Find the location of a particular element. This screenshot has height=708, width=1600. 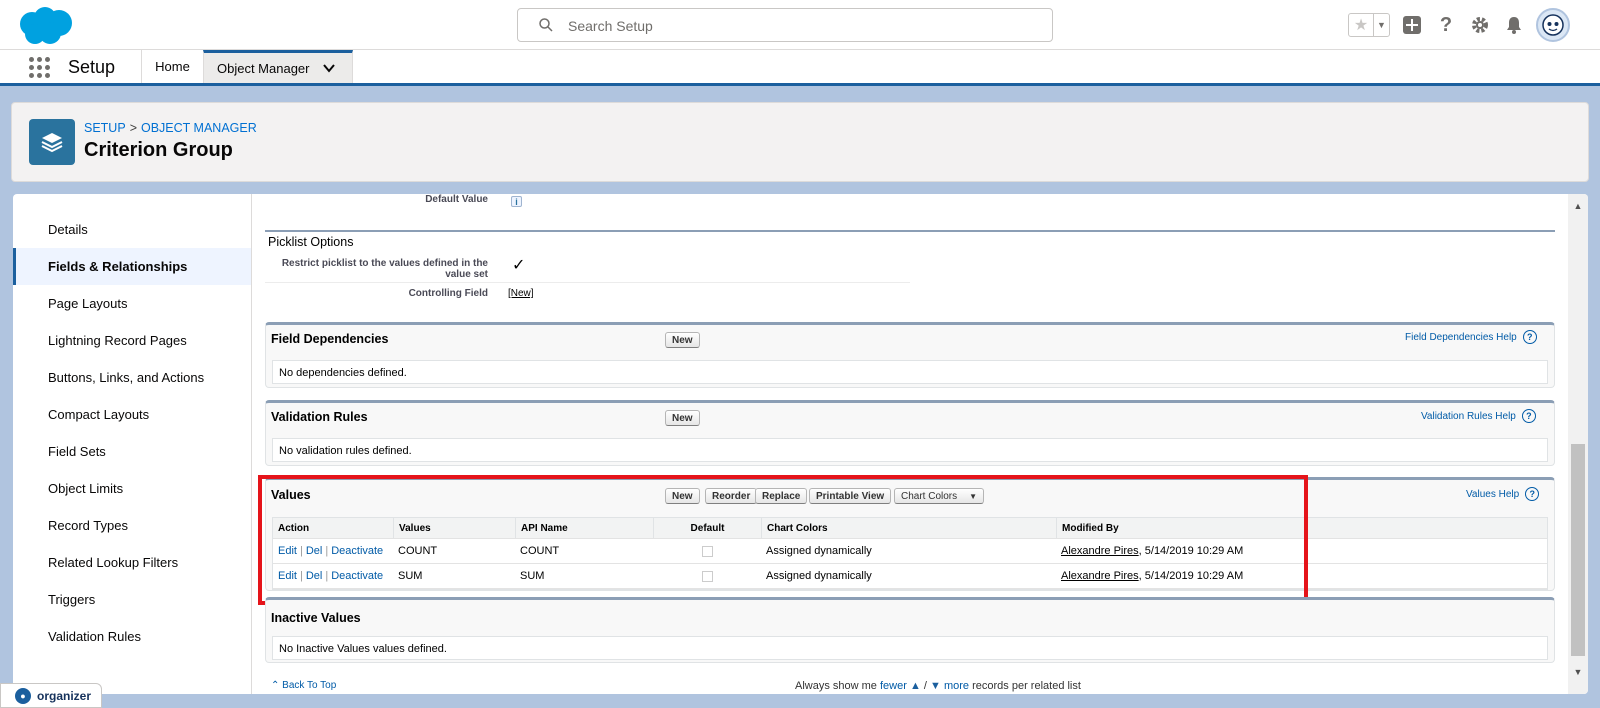

controlling-field-new-link: [New] is located at coordinates (521, 293).